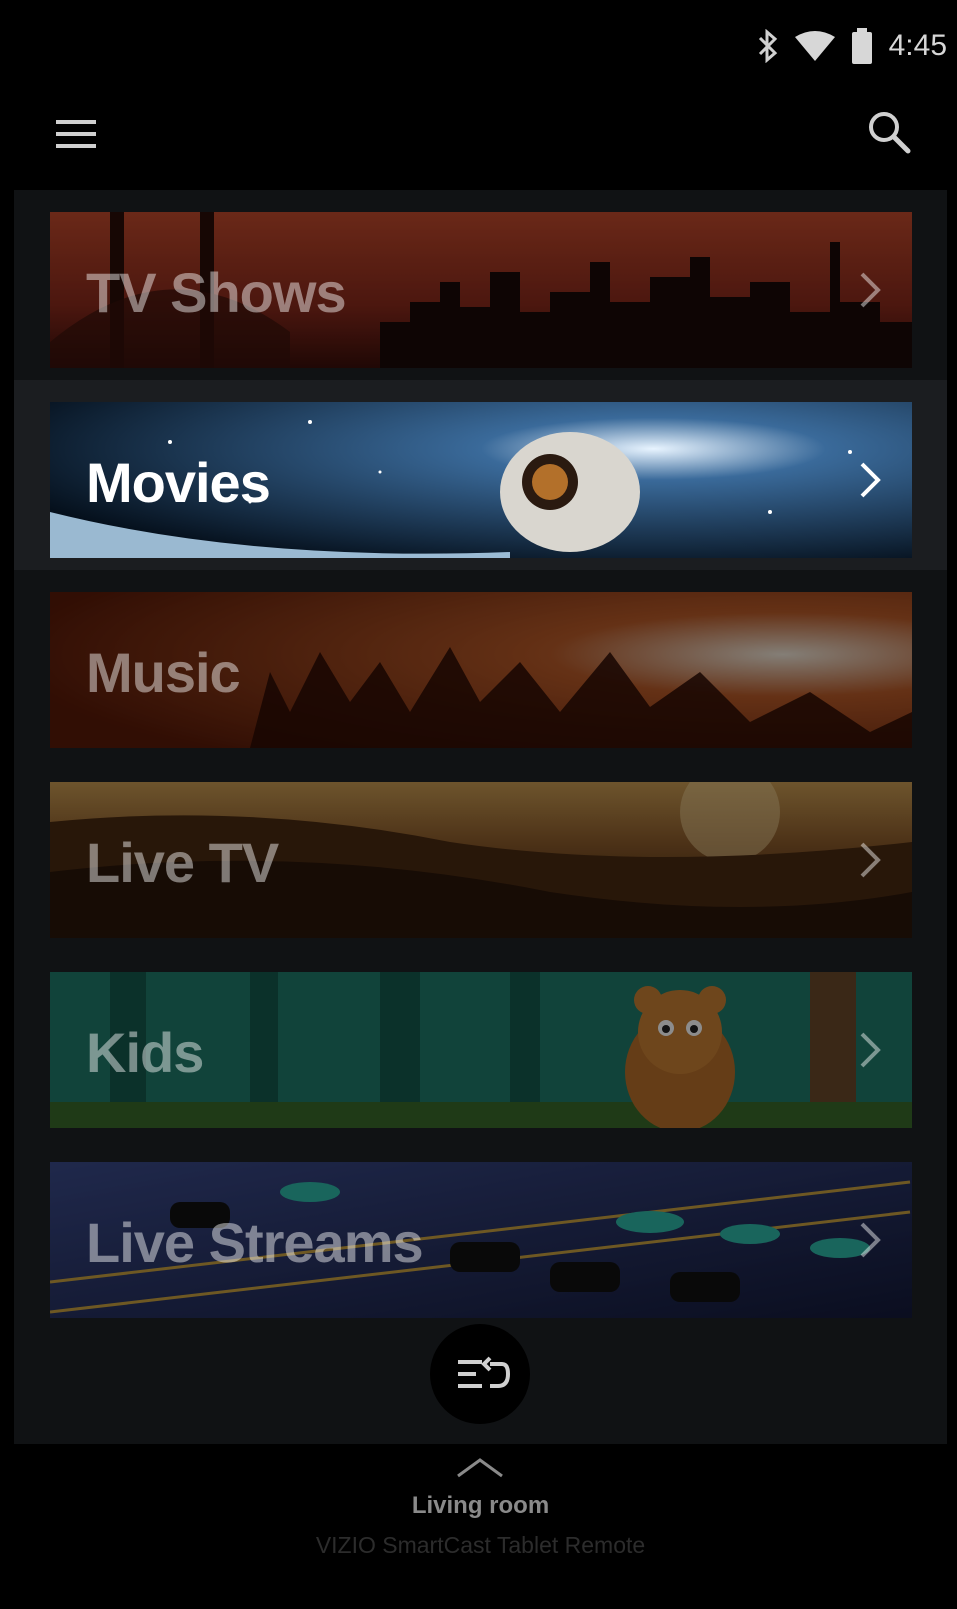 The image size is (957, 1609). I want to click on category-tile-live-tv: Live TV, so click(481, 860).